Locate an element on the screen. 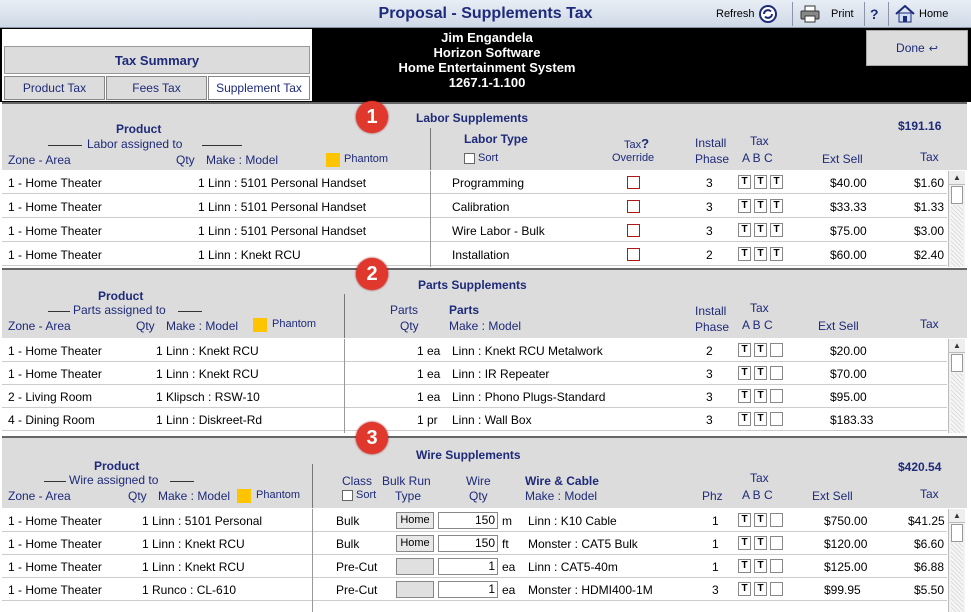 Image resolution: width=971 pixels, height=612 pixels. home-button: Home is located at coordinates (921, 14).